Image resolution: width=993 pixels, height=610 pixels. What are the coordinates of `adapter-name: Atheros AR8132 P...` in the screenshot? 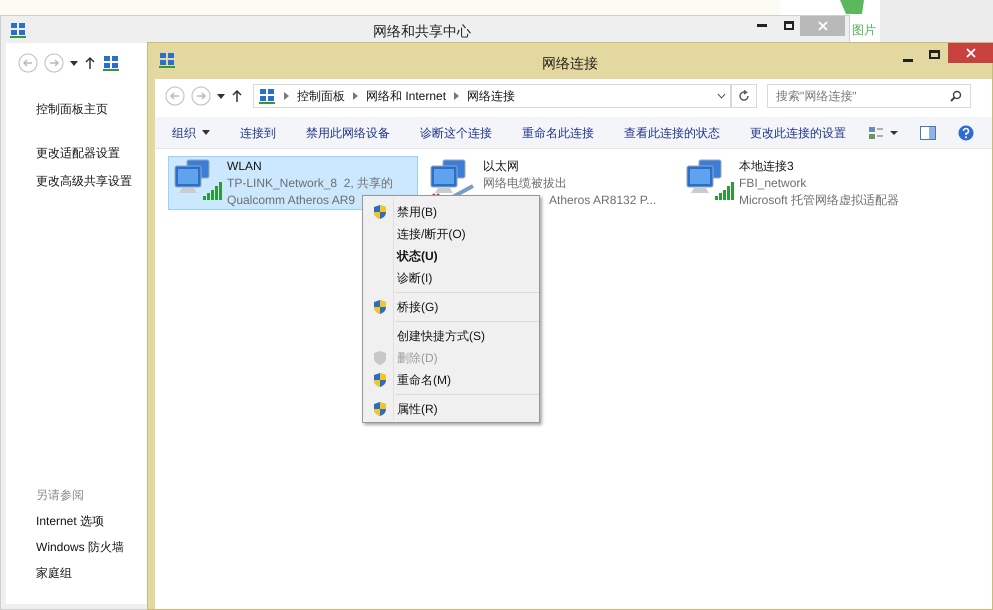 It's located at (602, 200).